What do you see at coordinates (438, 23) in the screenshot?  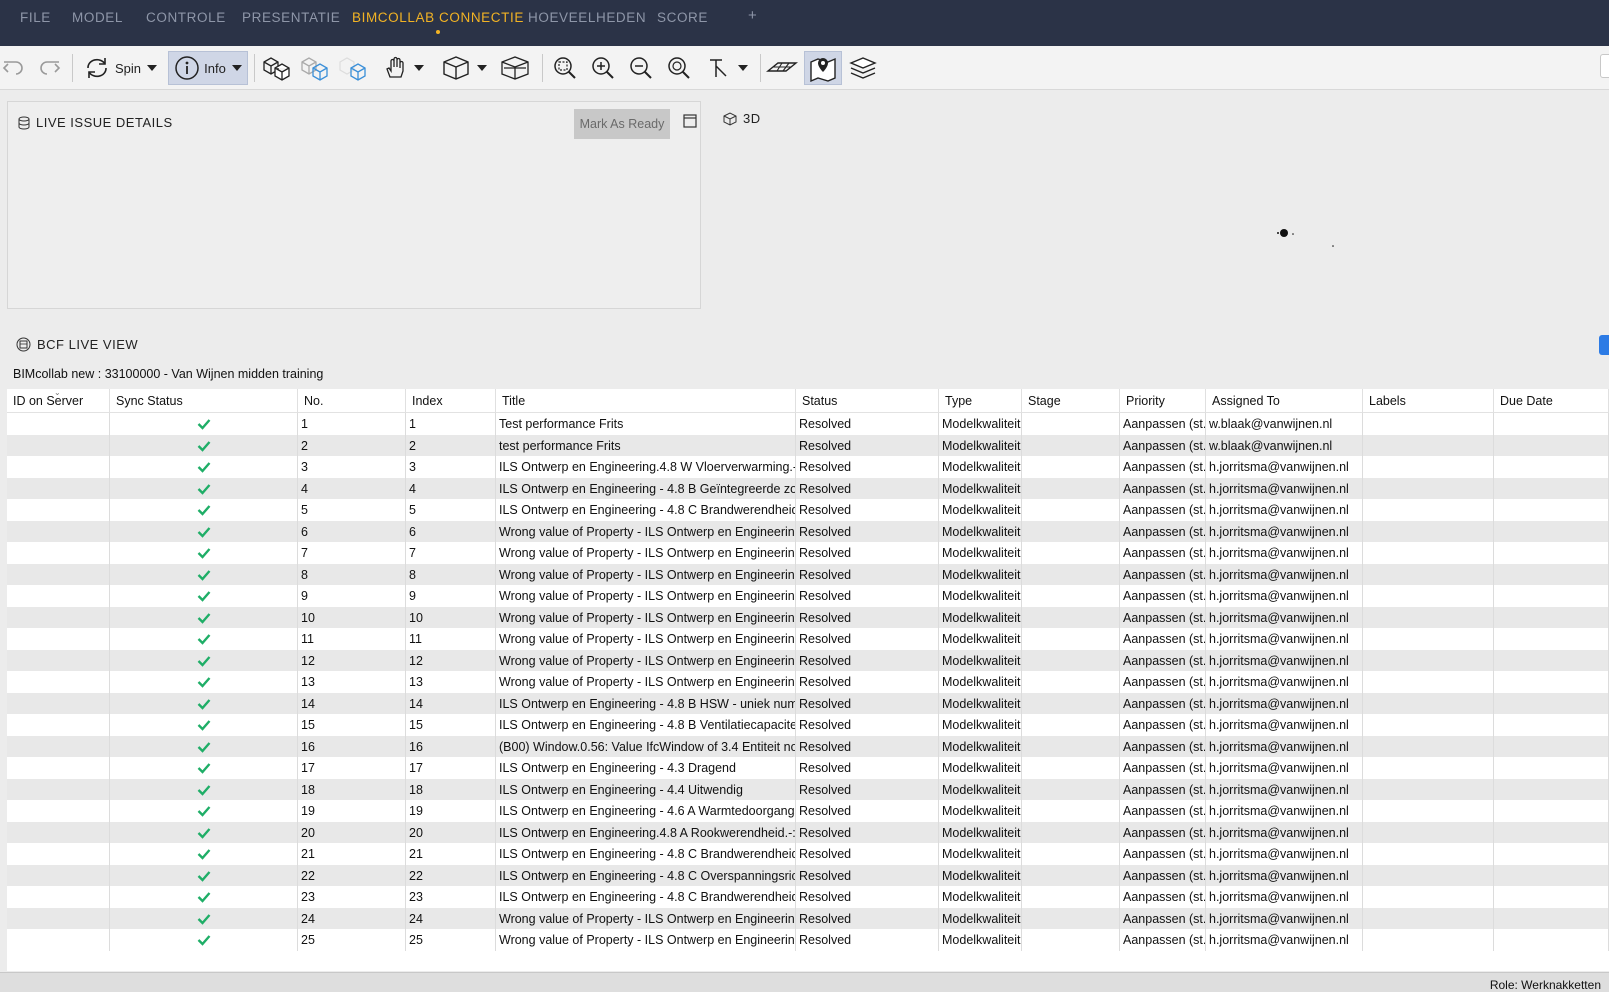 I see `menu-tab-bimcollab-connectie: BIMCOLLAB CONNECTIE` at bounding box center [438, 23].